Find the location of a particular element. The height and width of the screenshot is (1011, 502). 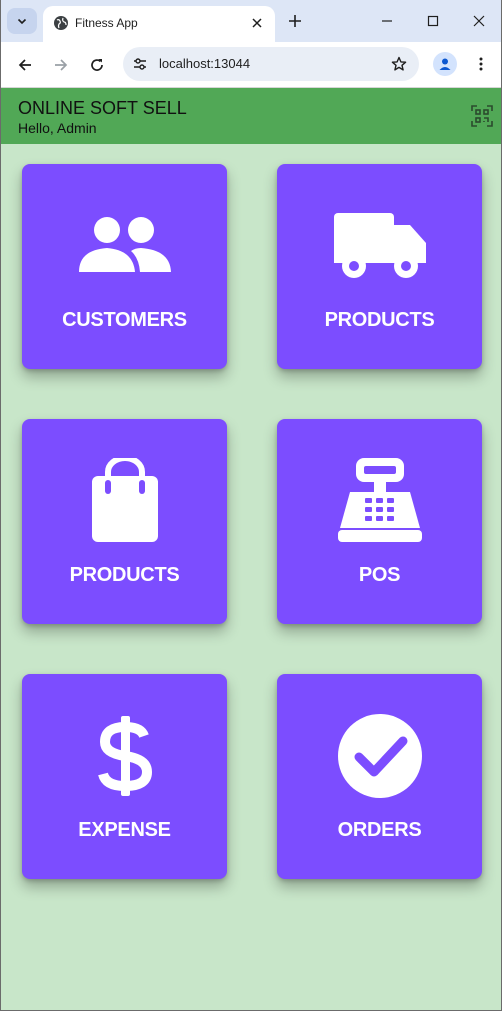

close-window-button is located at coordinates (478, 21).